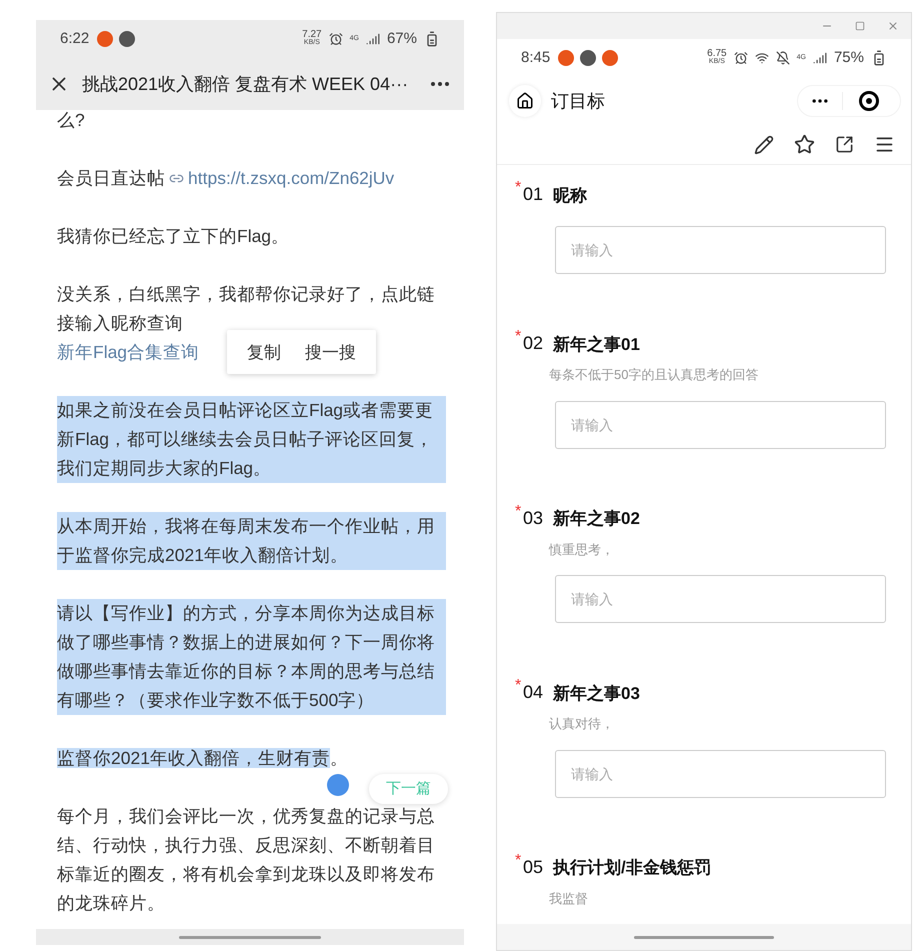 The image size is (918, 951). Describe the element at coordinates (251, 657) in the screenshot. I see `article-paragraph: 请以【写作业】的方式，分享本周你为达成目标做了哪些事情？数据上的进展如何？下一周你将做哪些事情去靠近你的目标？本周的思考与总结有哪些？（要求作业字数不低于500字）` at that location.